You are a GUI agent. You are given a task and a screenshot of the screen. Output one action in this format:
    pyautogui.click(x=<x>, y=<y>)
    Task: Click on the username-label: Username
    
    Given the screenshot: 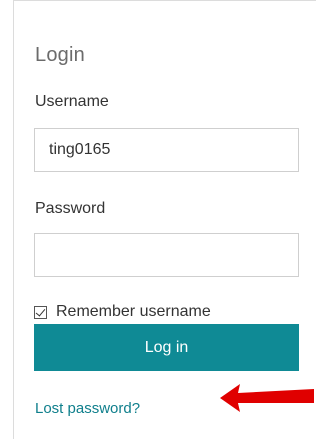 What is the action you would take?
    pyautogui.click(x=72, y=101)
    